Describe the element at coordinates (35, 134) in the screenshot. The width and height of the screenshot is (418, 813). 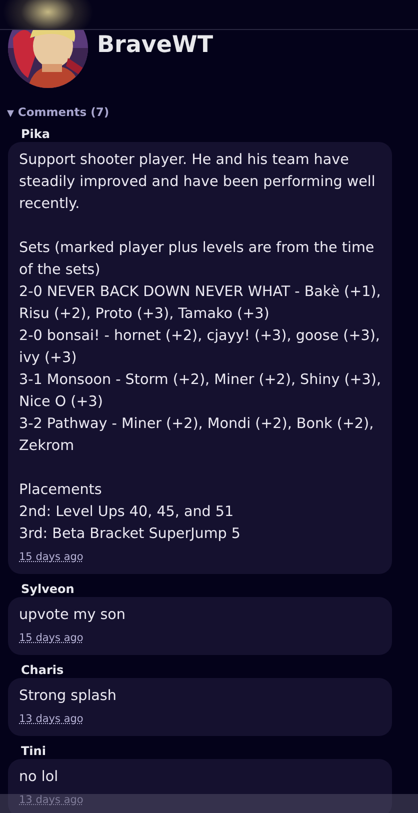
I see `comment-author: Pika` at that location.